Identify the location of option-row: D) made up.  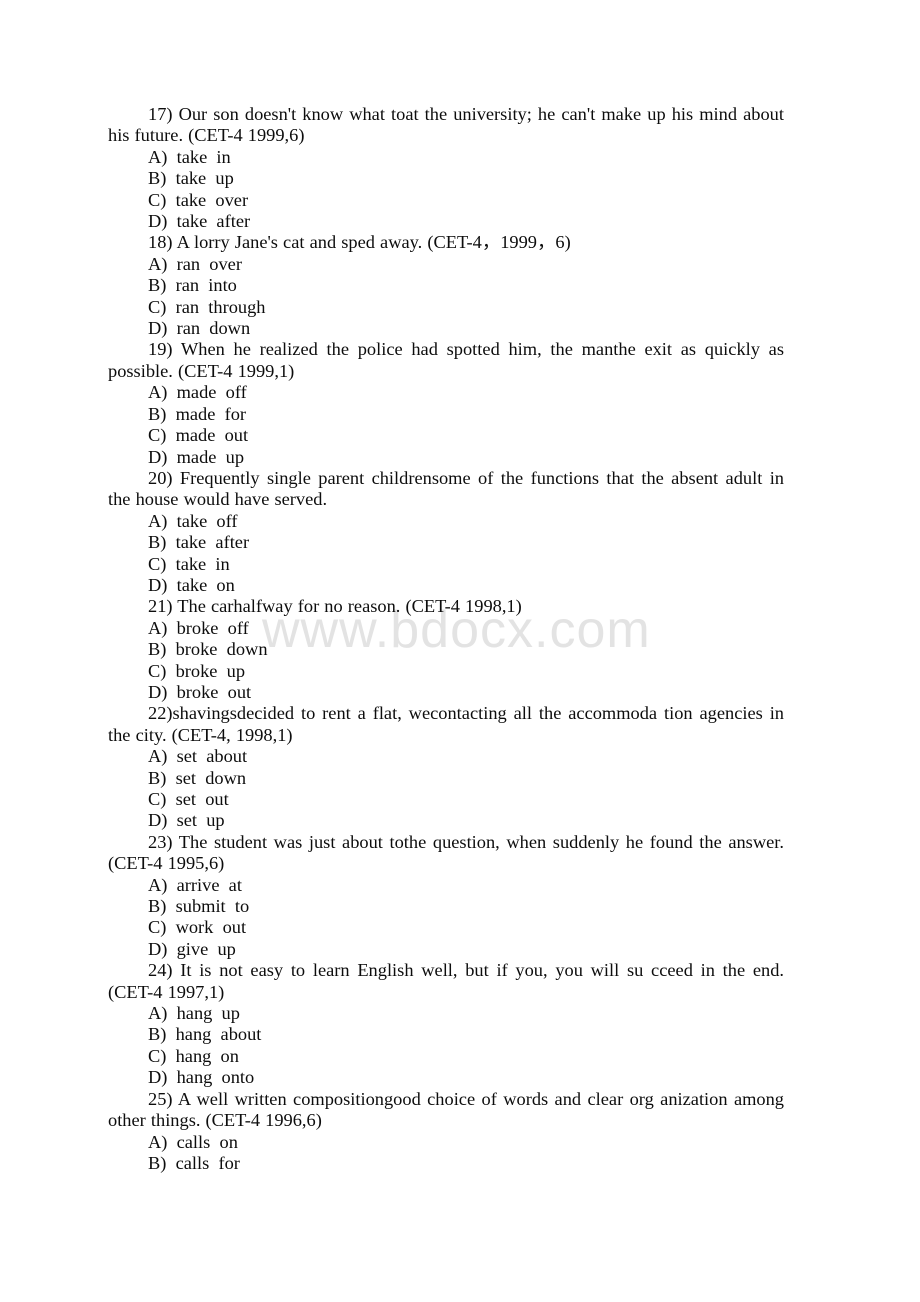
(446, 457).